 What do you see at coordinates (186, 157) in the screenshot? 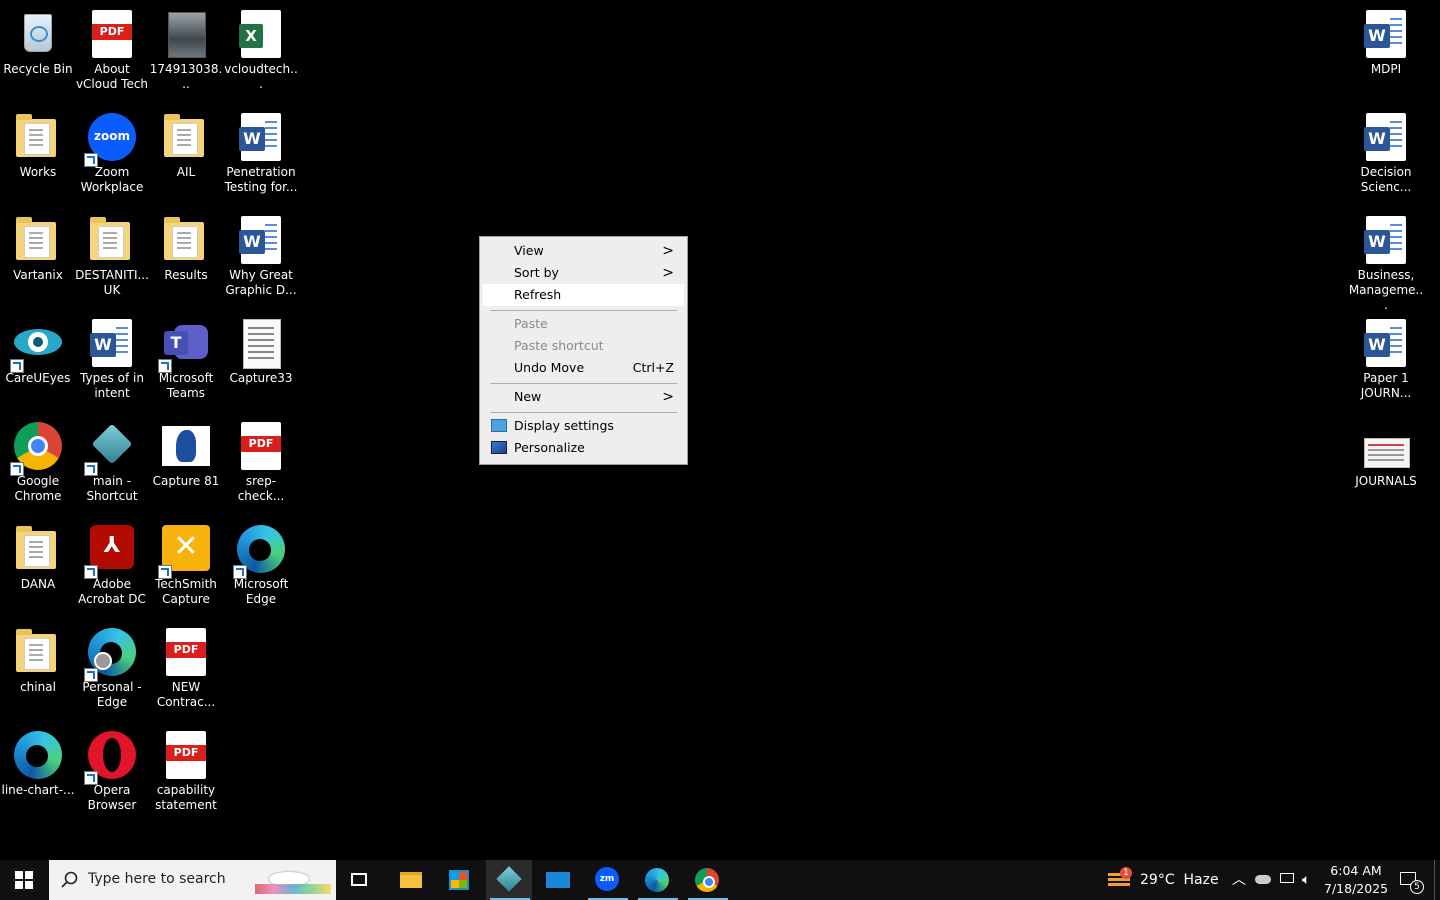
I see `desktop-icon-ail: AIL` at bounding box center [186, 157].